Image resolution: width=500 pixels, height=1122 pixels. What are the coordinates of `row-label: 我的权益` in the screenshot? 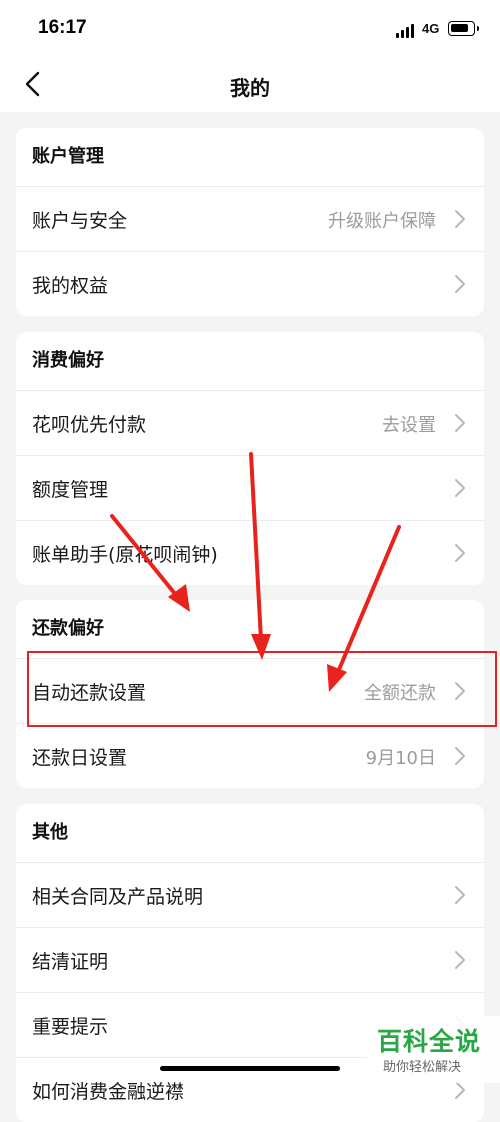 It's located at (70, 286).